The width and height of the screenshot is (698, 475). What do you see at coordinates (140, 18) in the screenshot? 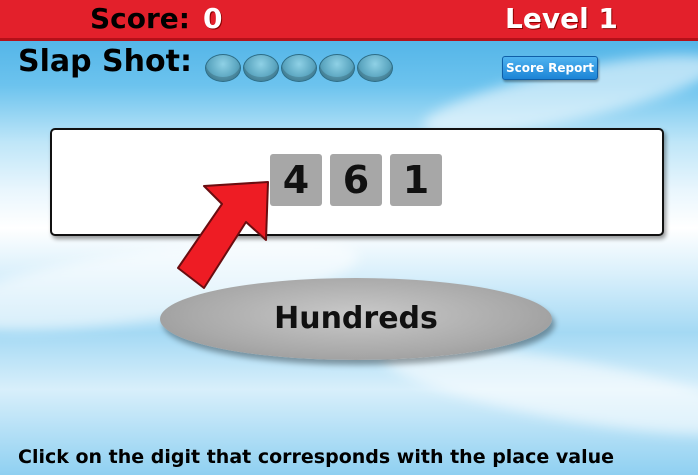
I see `score-label: Score:` at bounding box center [140, 18].